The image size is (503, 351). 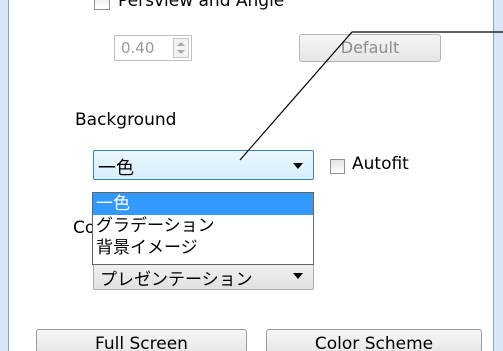 What do you see at coordinates (102, 5) in the screenshot?
I see `persview-checkbox` at bounding box center [102, 5].